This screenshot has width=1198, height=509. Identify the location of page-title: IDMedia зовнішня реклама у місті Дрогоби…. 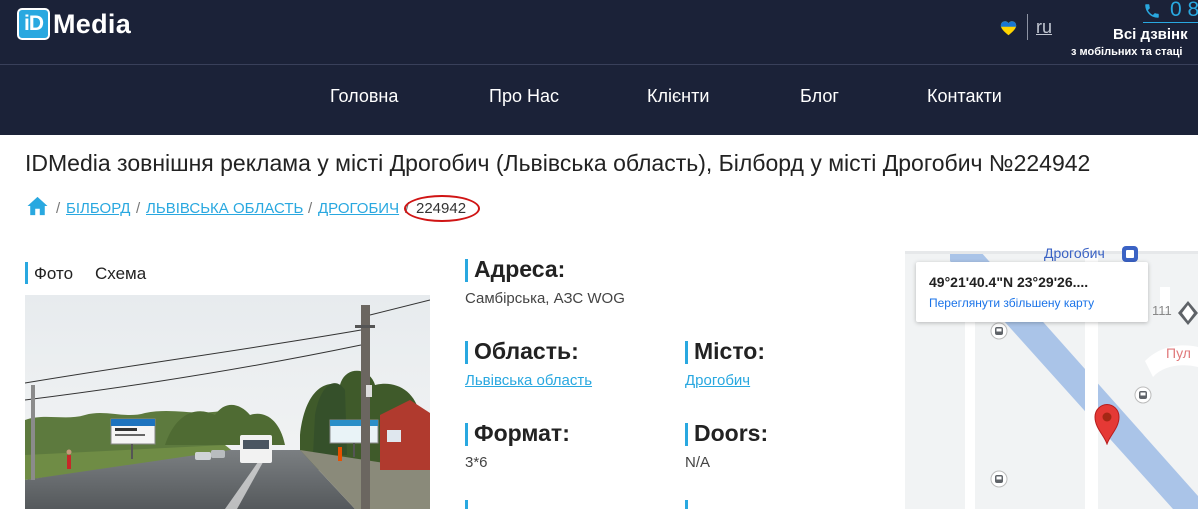
(558, 163).